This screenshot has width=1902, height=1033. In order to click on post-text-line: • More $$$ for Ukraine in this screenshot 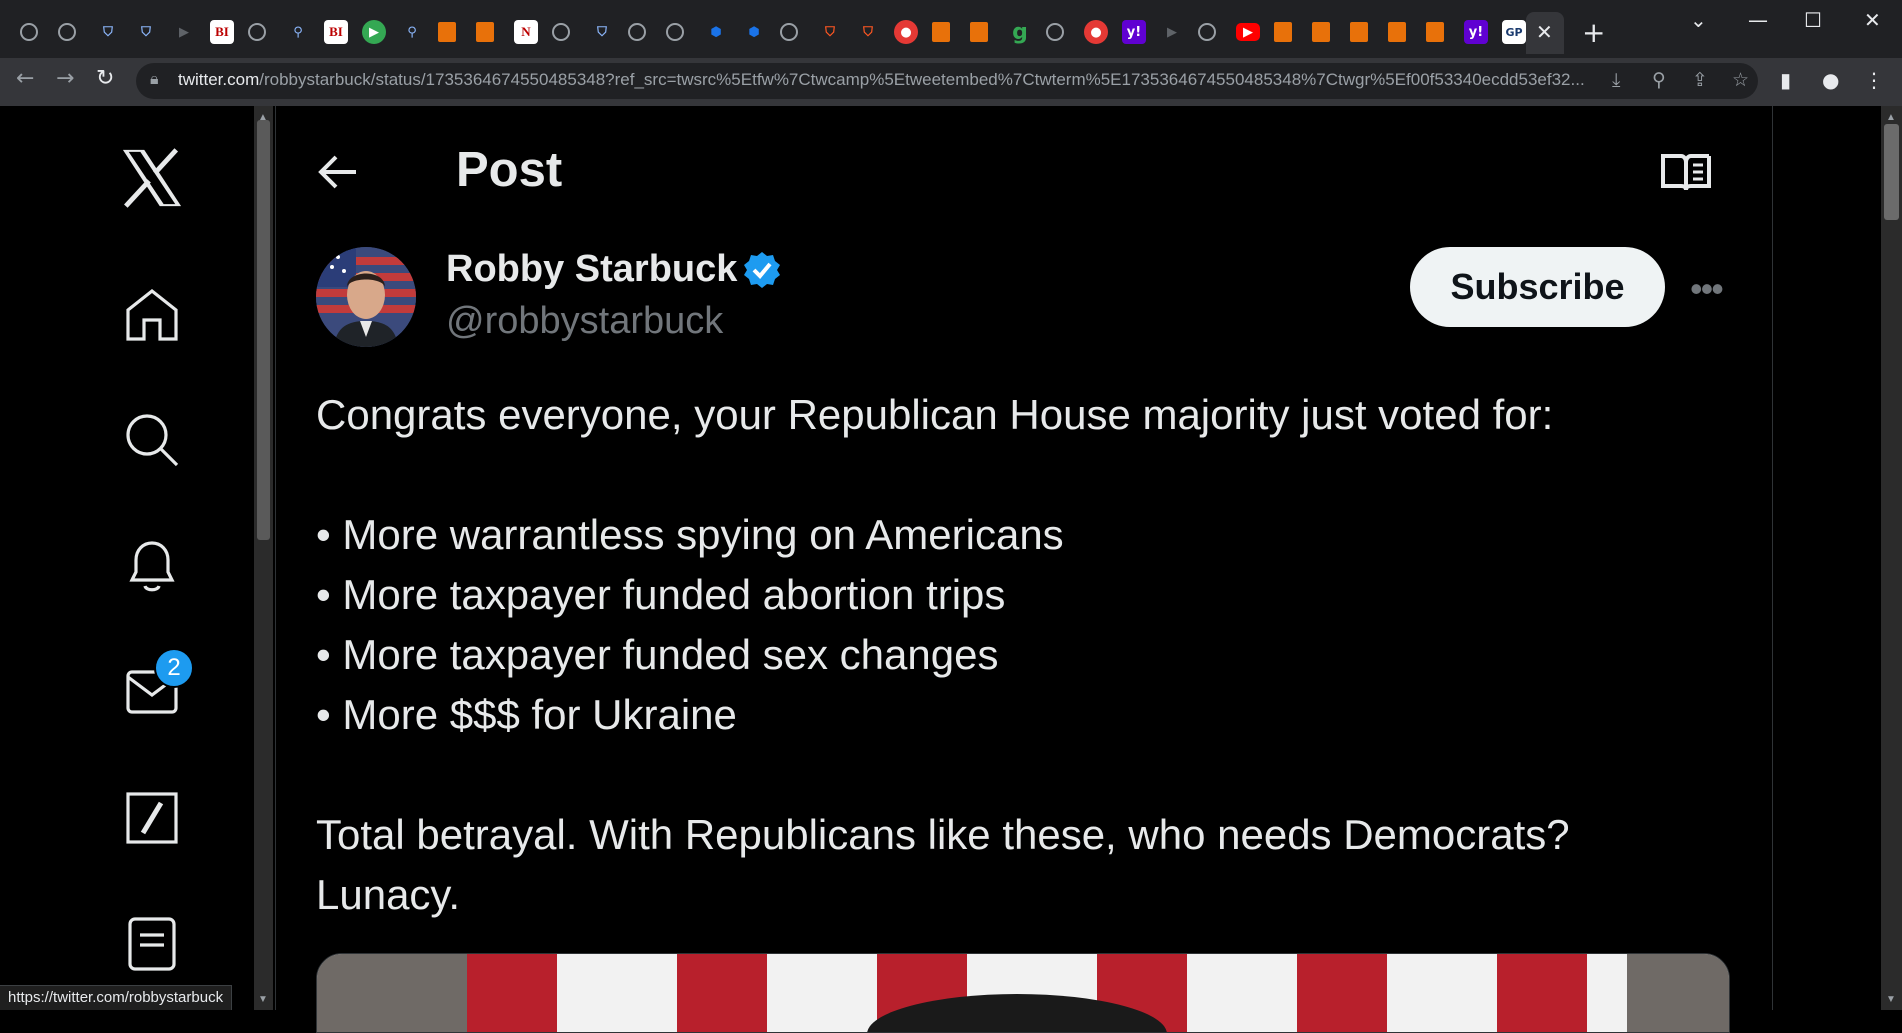, I will do `click(526, 714)`.